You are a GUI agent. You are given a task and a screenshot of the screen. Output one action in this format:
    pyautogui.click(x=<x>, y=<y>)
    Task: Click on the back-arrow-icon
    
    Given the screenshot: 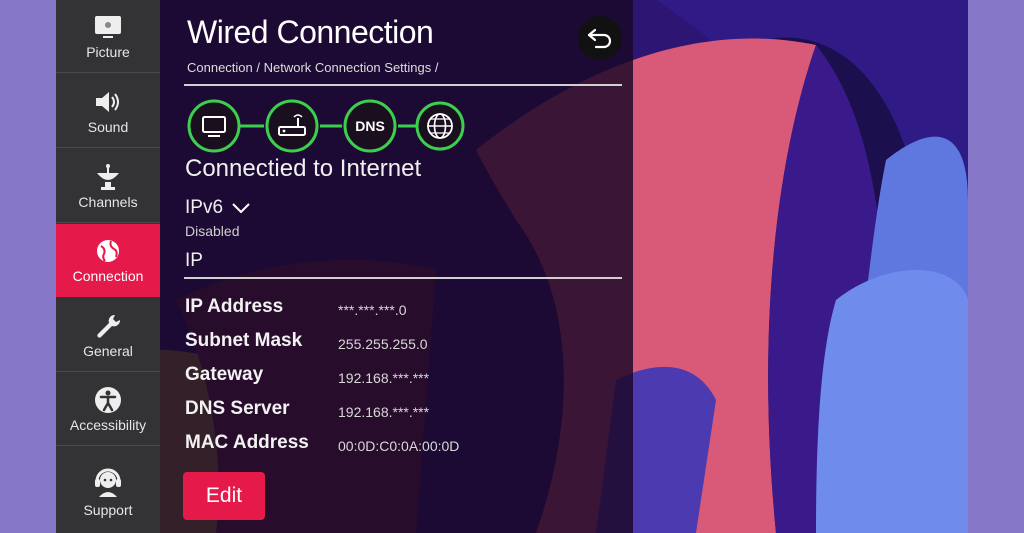 What is the action you would take?
    pyautogui.click(x=599, y=38)
    